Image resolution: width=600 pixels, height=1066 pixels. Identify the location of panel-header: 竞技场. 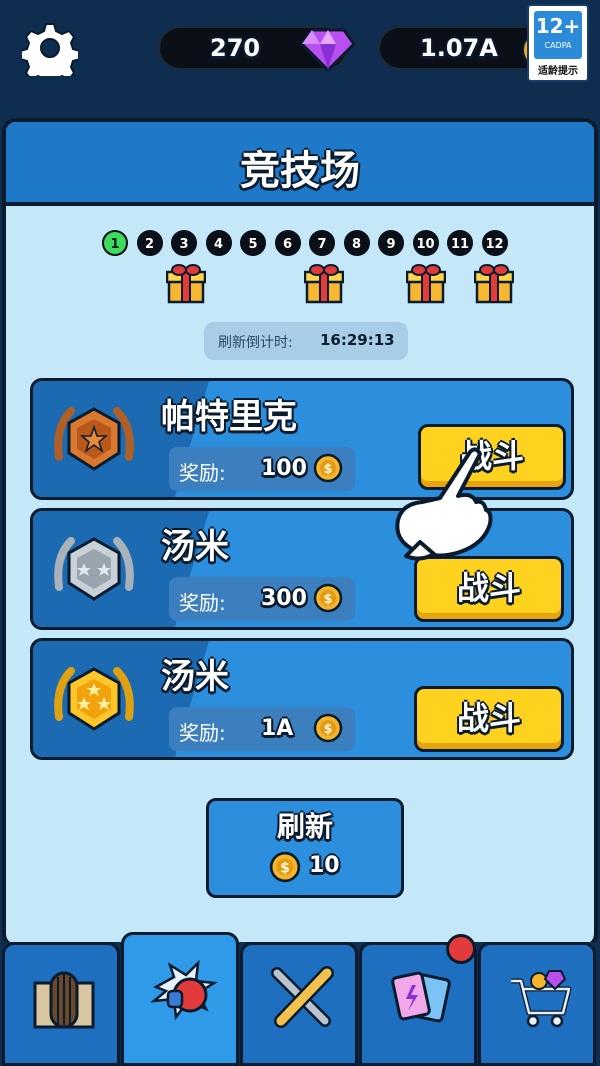
(300, 164).